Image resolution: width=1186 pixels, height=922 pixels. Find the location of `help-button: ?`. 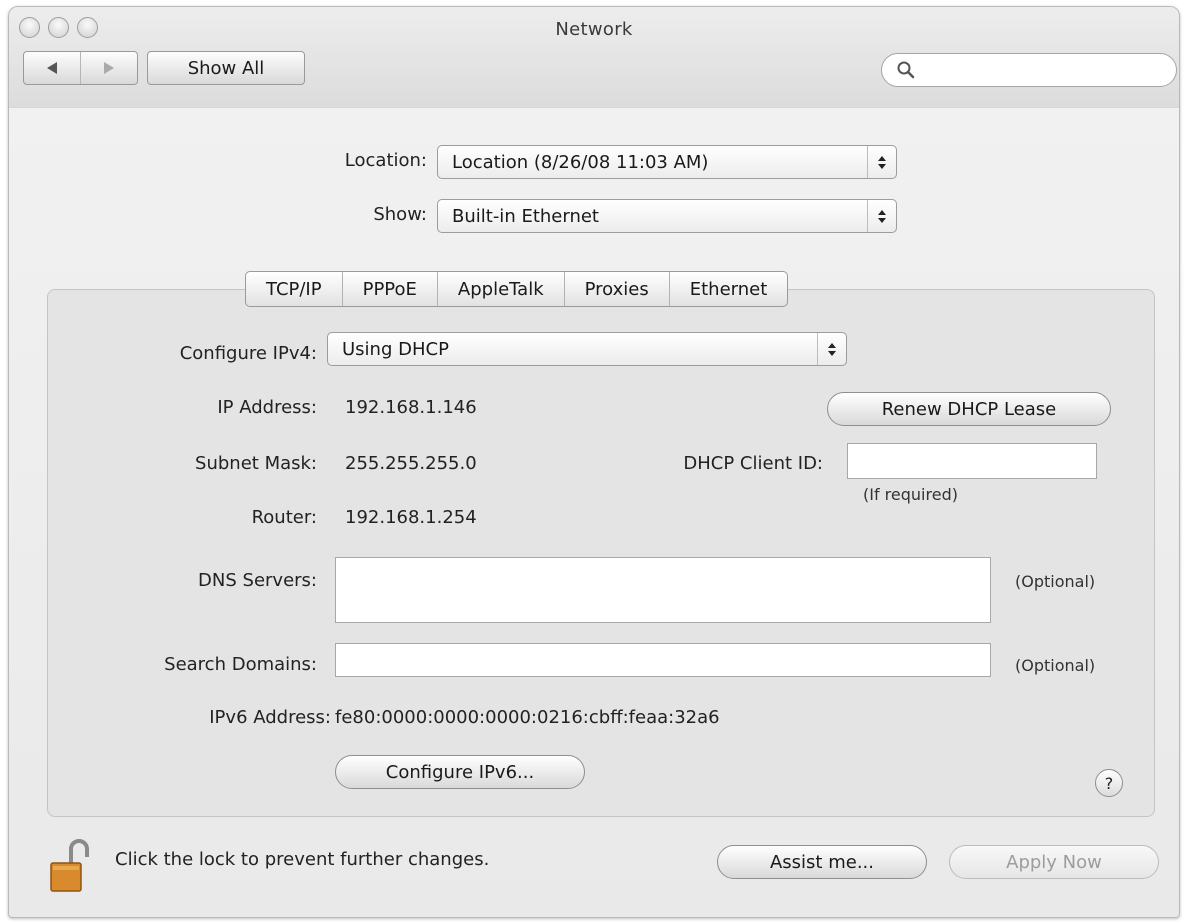

help-button: ? is located at coordinates (1109, 783).